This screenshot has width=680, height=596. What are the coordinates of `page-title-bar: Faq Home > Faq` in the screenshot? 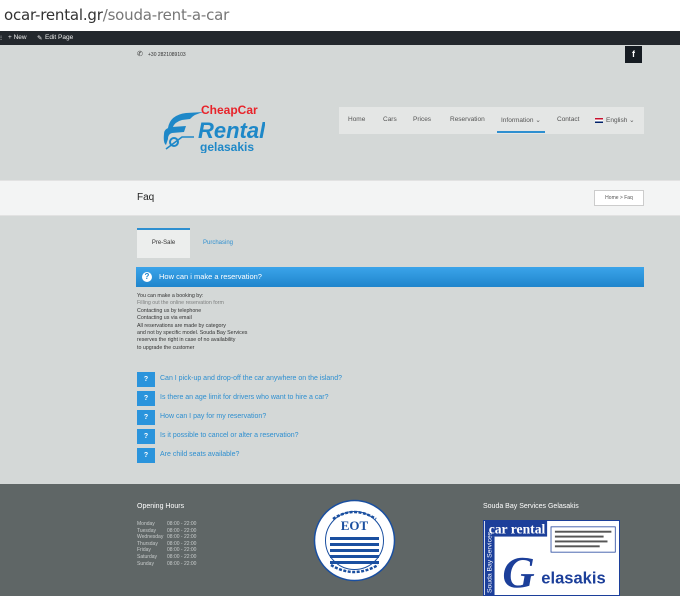 It's located at (340, 198).